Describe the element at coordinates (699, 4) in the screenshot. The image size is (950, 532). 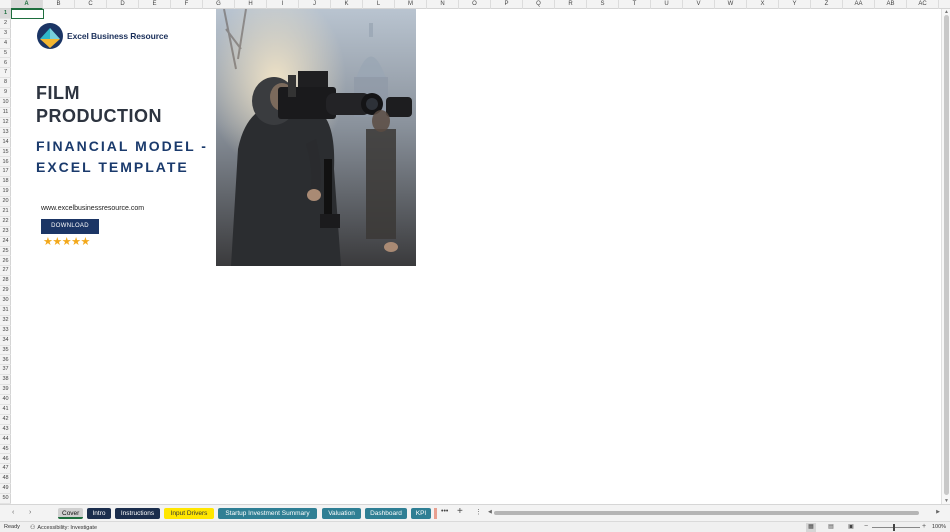
I see `column-header-v: V` at that location.